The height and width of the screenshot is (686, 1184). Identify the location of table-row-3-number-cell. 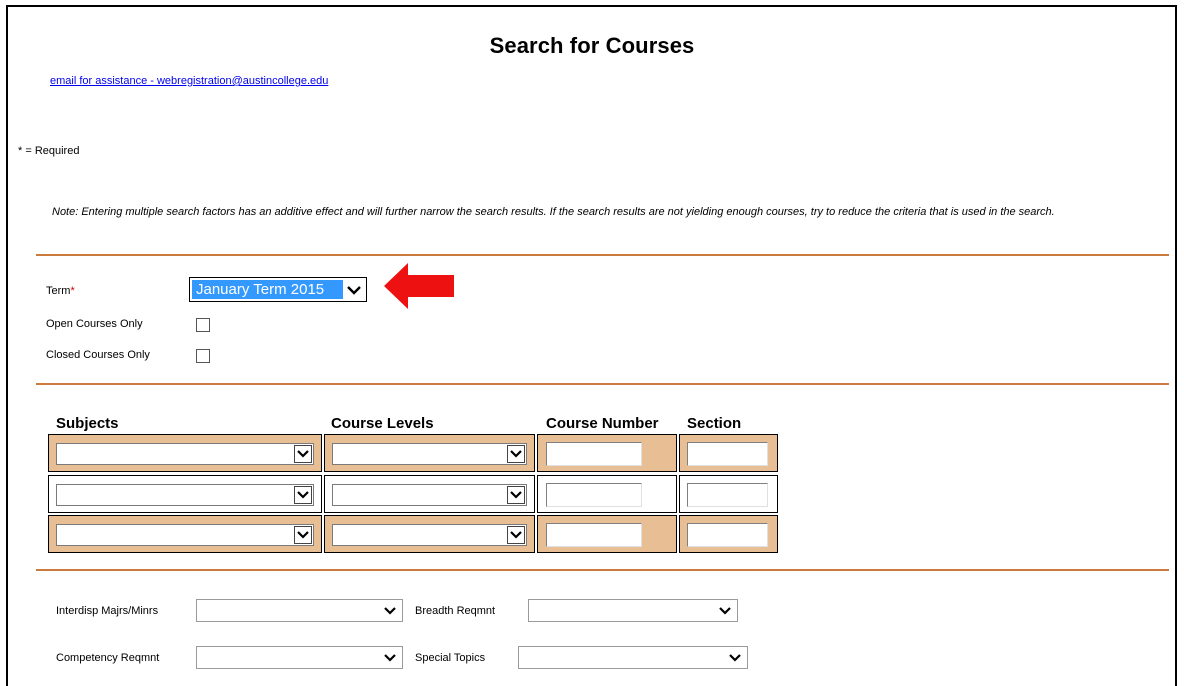
(607, 534).